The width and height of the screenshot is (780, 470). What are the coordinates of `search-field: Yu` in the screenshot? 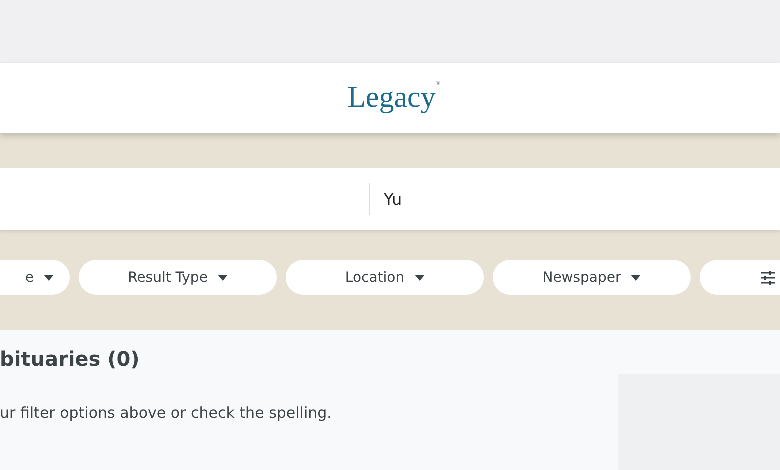 It's located at (390, 199).